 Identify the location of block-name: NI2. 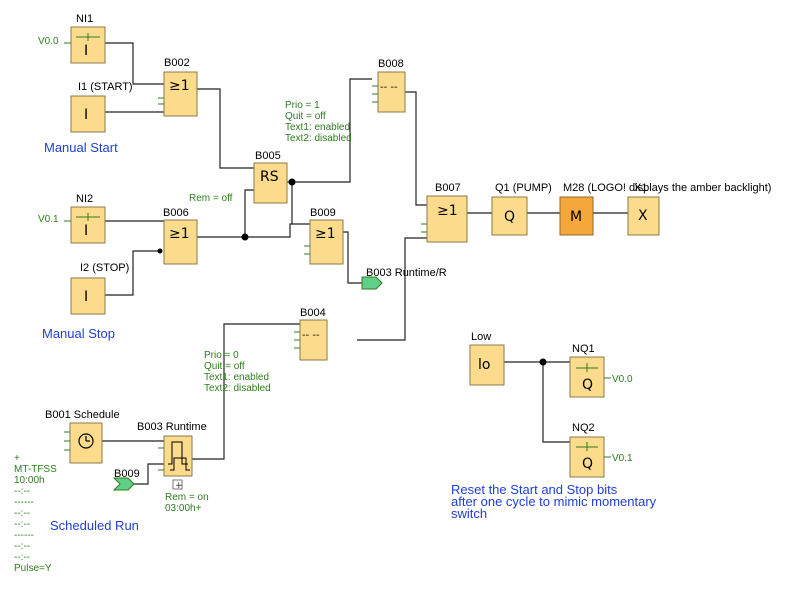
(84, 199).